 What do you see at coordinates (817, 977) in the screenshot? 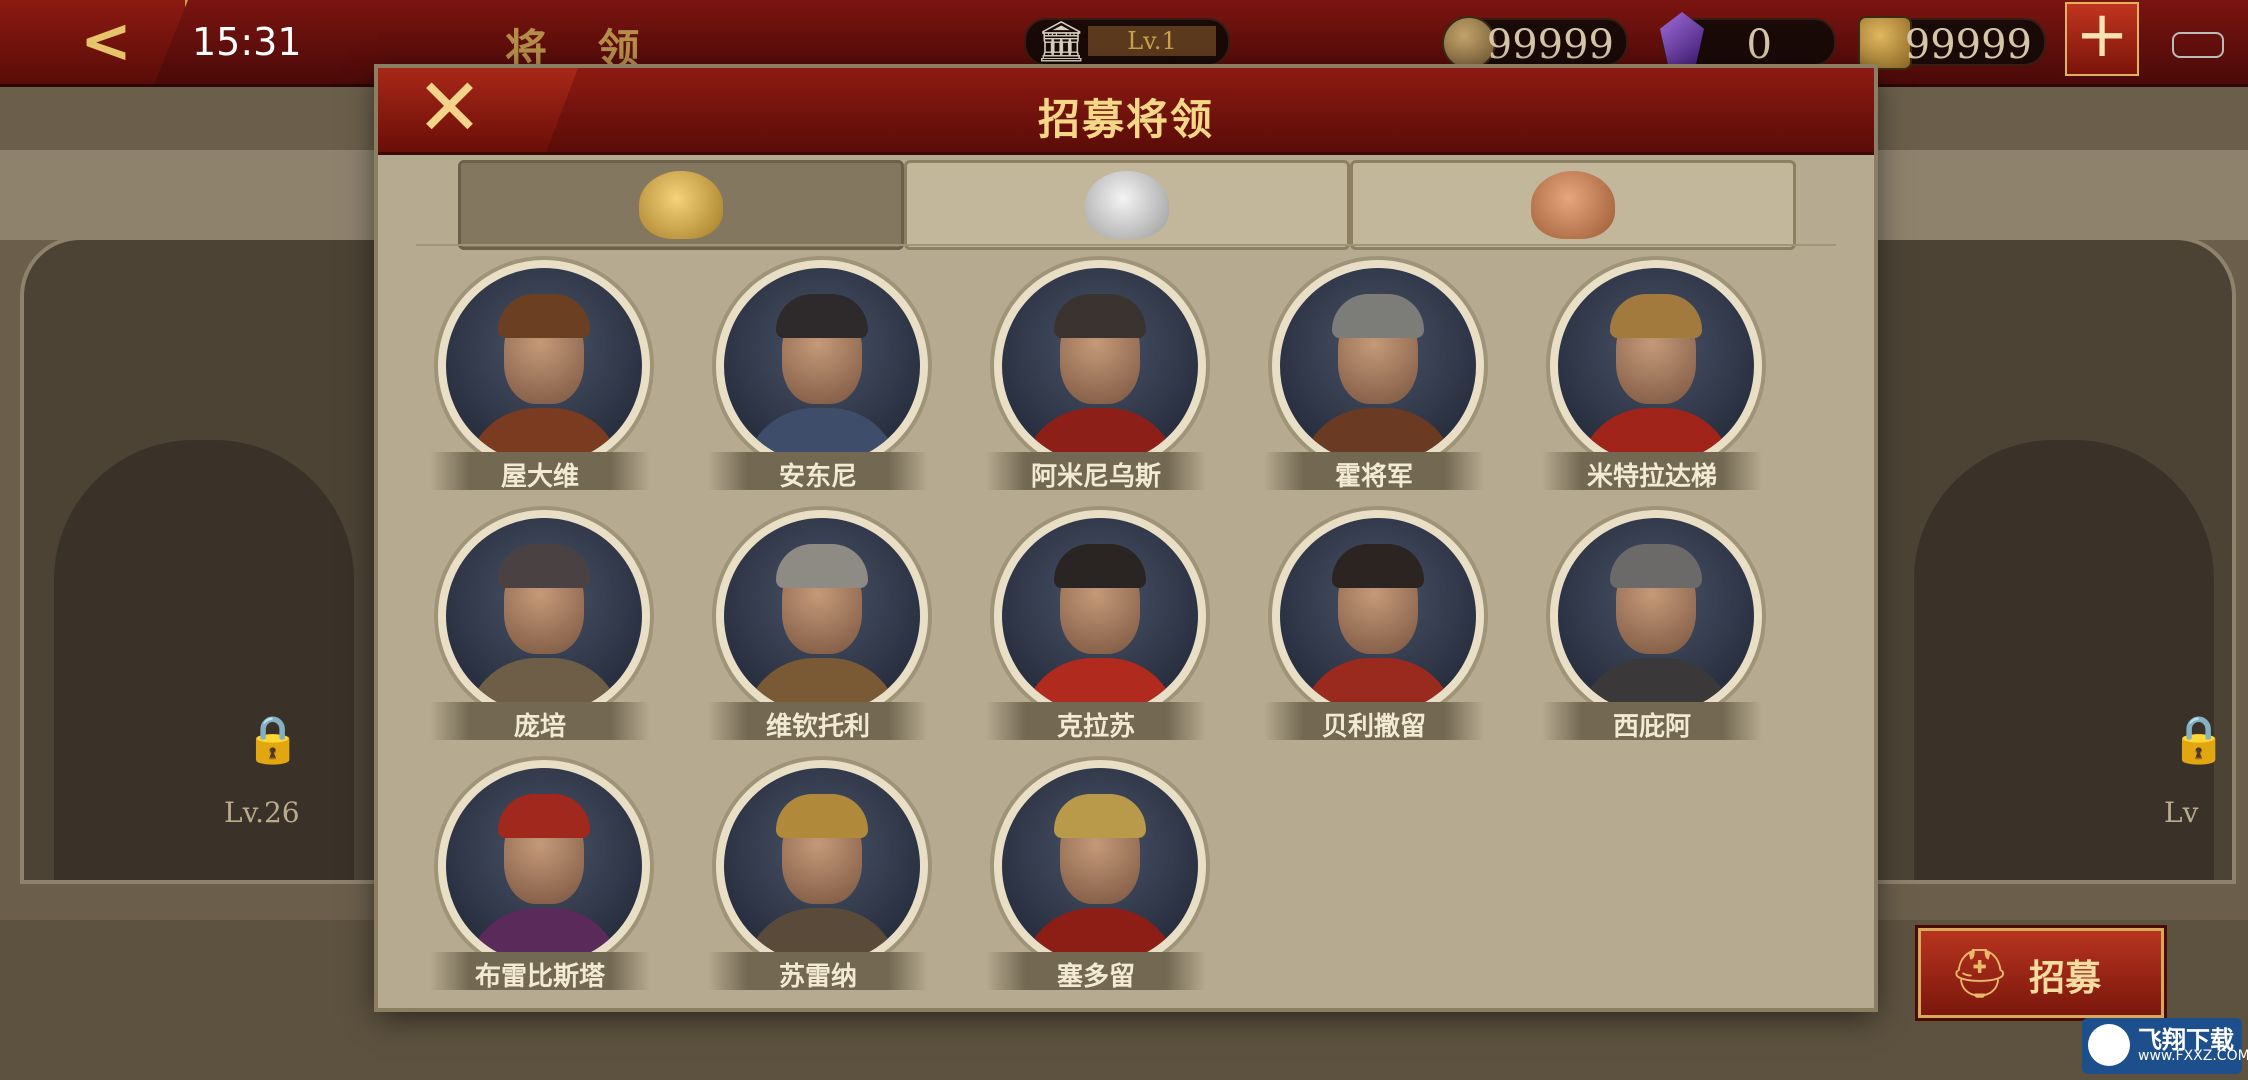
I see `general-name: 苏雷纳` at bounding box center [817, 977].